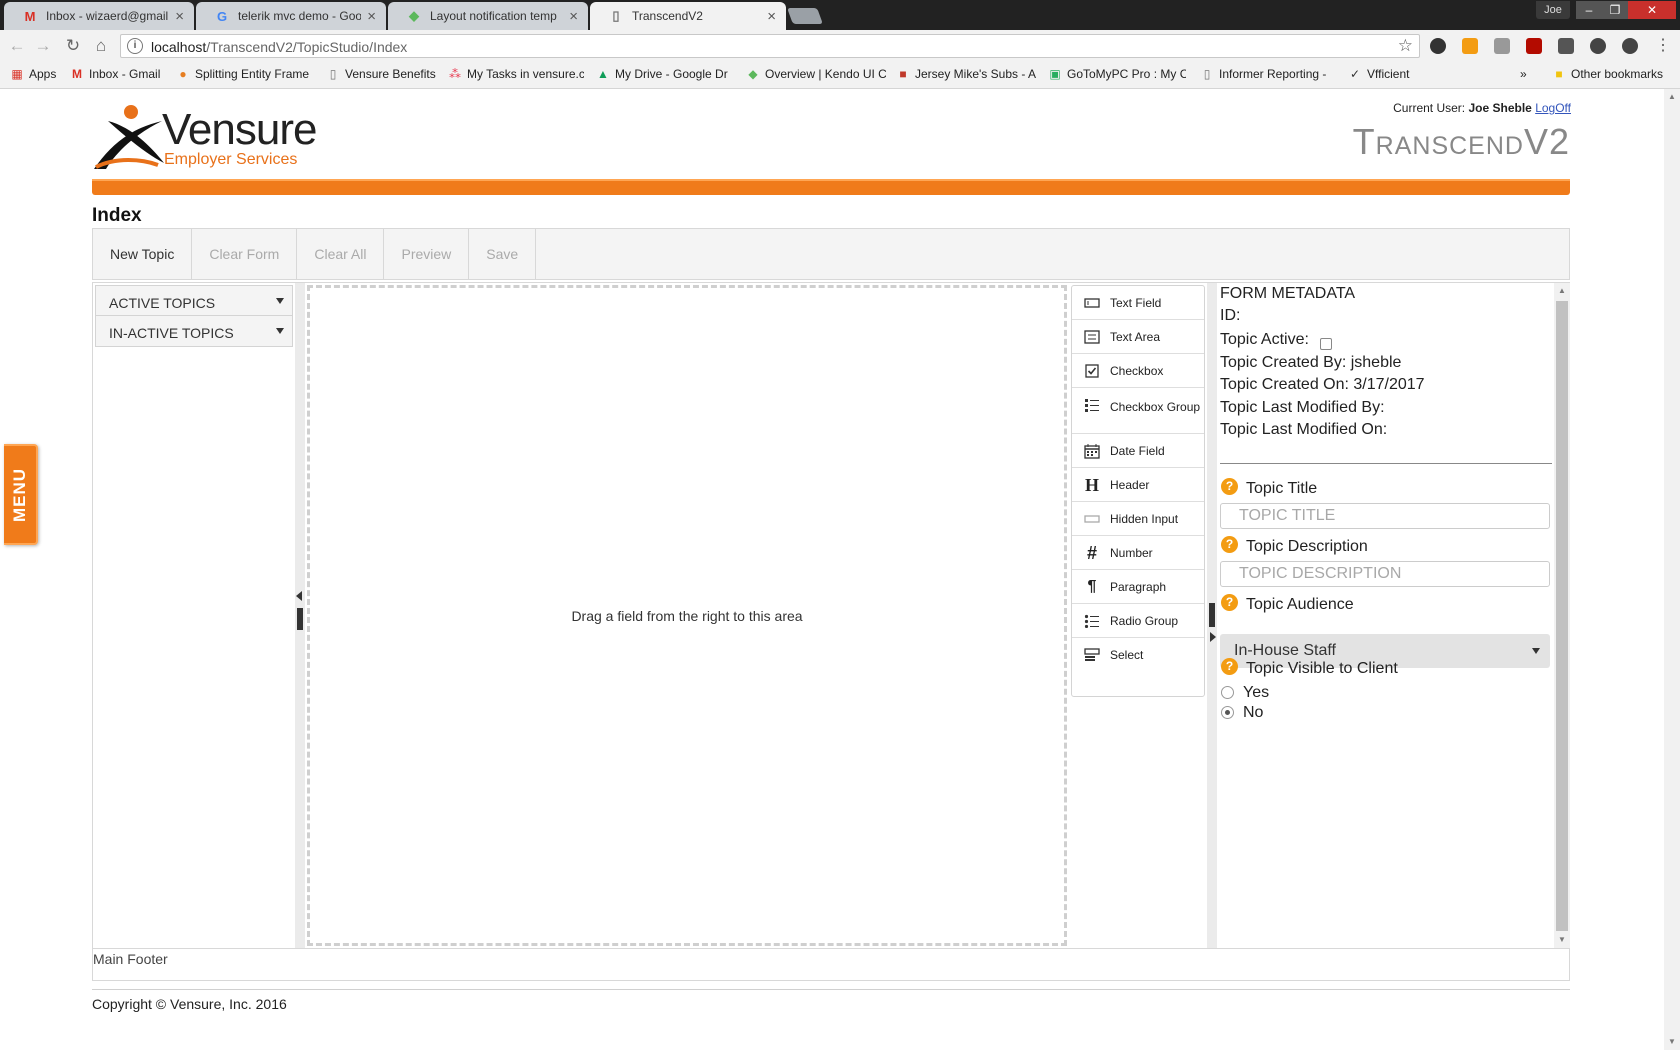 Image resolution: width=1680 pixels, height=1050 pixels. I want to click on topic-active-checkbox, so click(1326, 344).